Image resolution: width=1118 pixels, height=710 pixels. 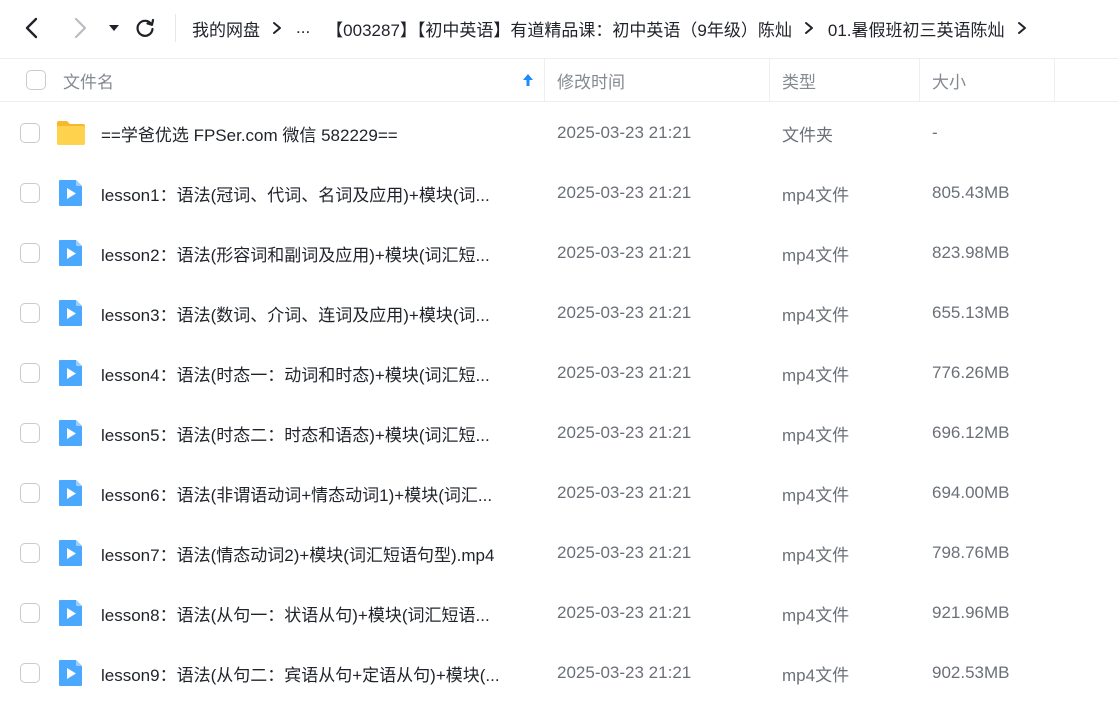 I want to click on refresh-icon, so click(x=145, y=28).